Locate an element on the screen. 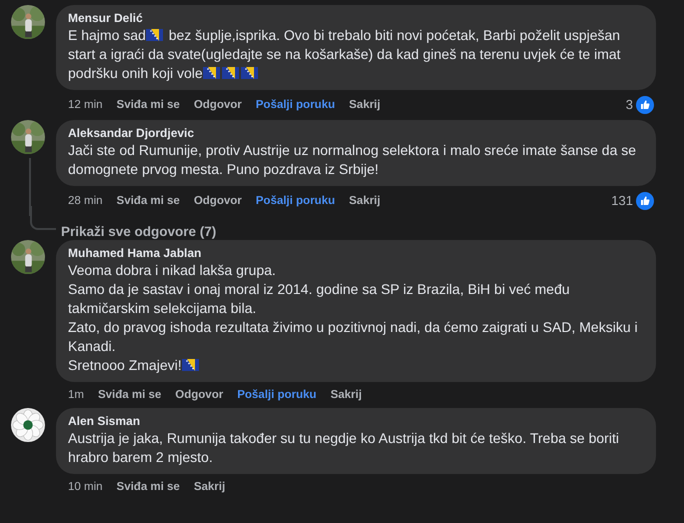  timestamp: 12 min is located at coordinates (85, 105).